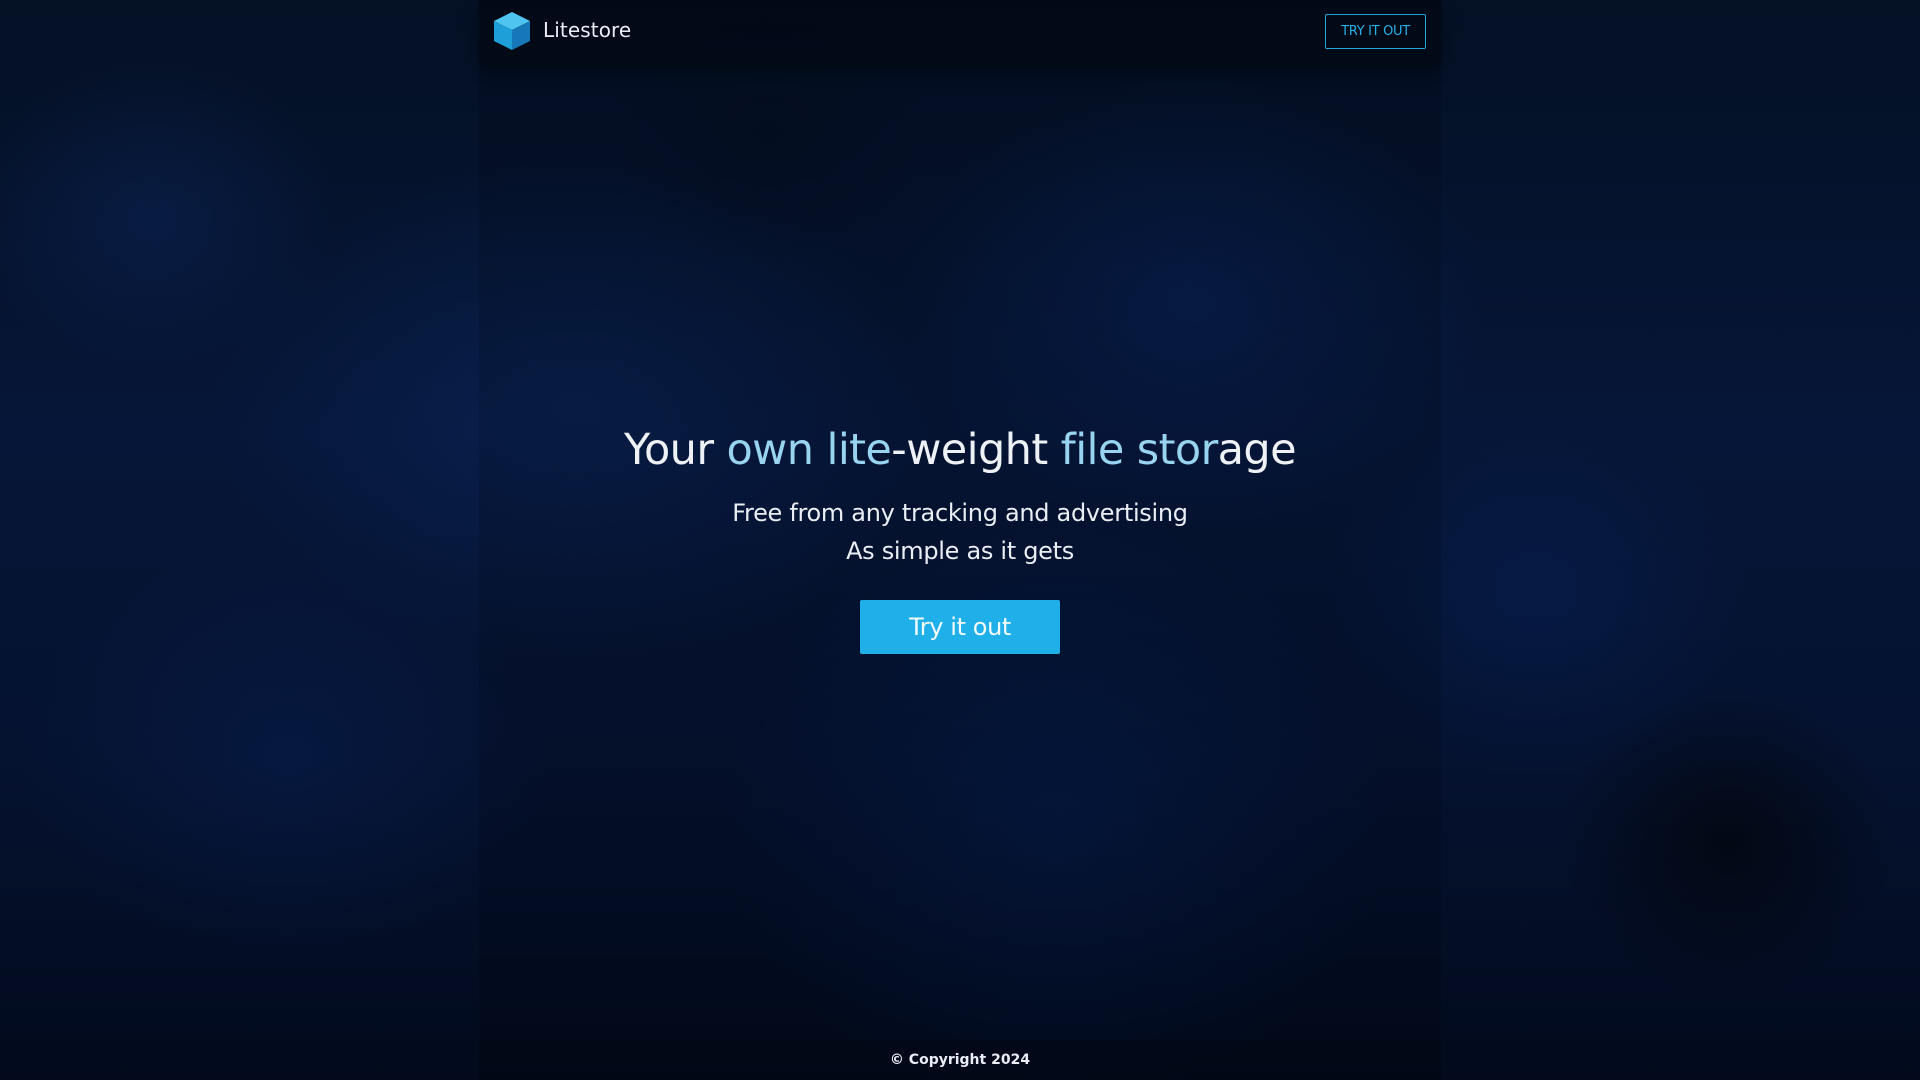 This screenshot has height=1080, width=1920. I want to click on hero-title: Your own lite-weight file storage, so click(960, 450).